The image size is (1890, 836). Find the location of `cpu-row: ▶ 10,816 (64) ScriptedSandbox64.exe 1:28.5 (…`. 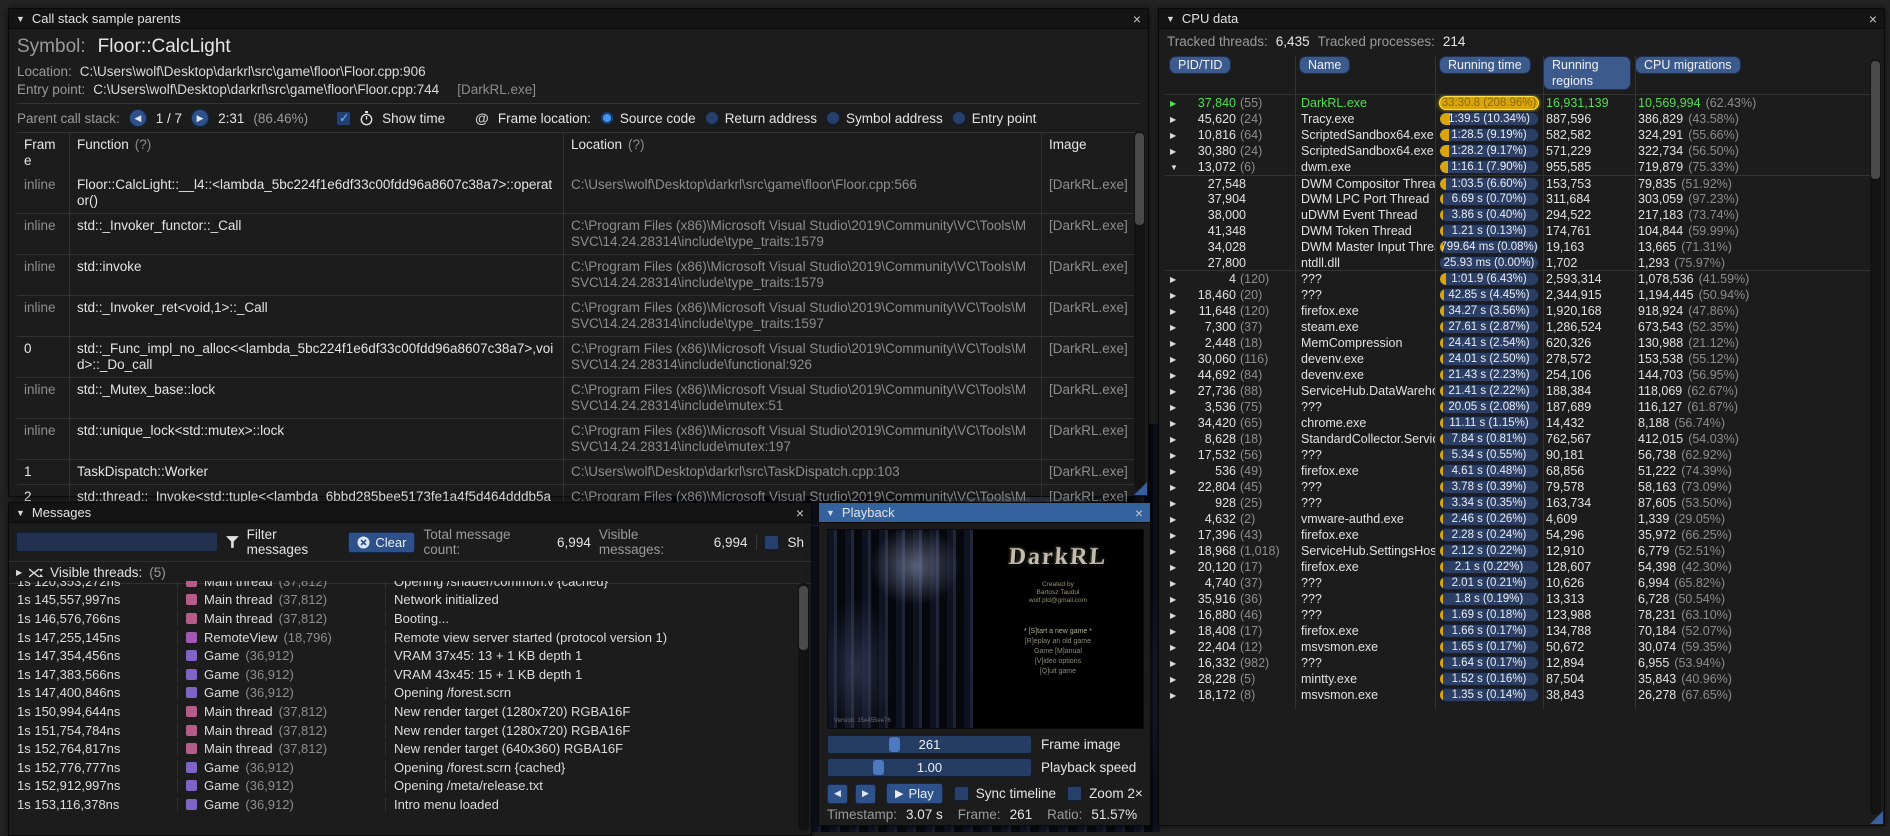

cpu-row: ▶ 10,816 (64) ScriptedSandbox64.exe 1:28.5 (… is located at coordinates (1521, 135).